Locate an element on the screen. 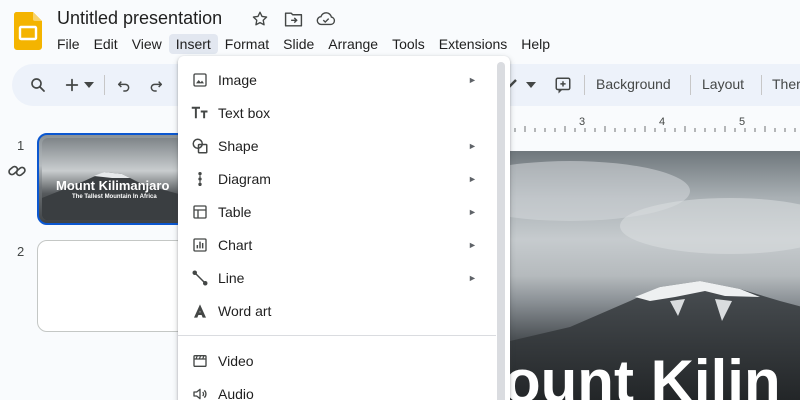 The height and width of the screenshot is (400, 800). ruler-mark-5: 5 is located at coordinates (742, 122).